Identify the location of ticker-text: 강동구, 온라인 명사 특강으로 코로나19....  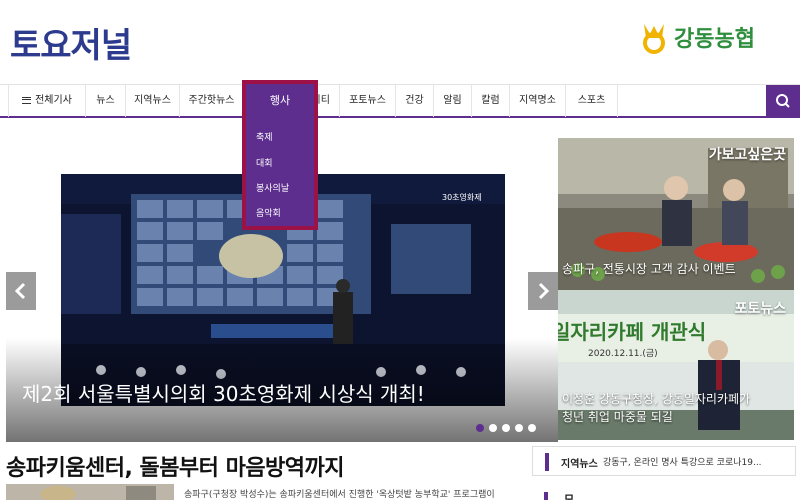
(682, 461).